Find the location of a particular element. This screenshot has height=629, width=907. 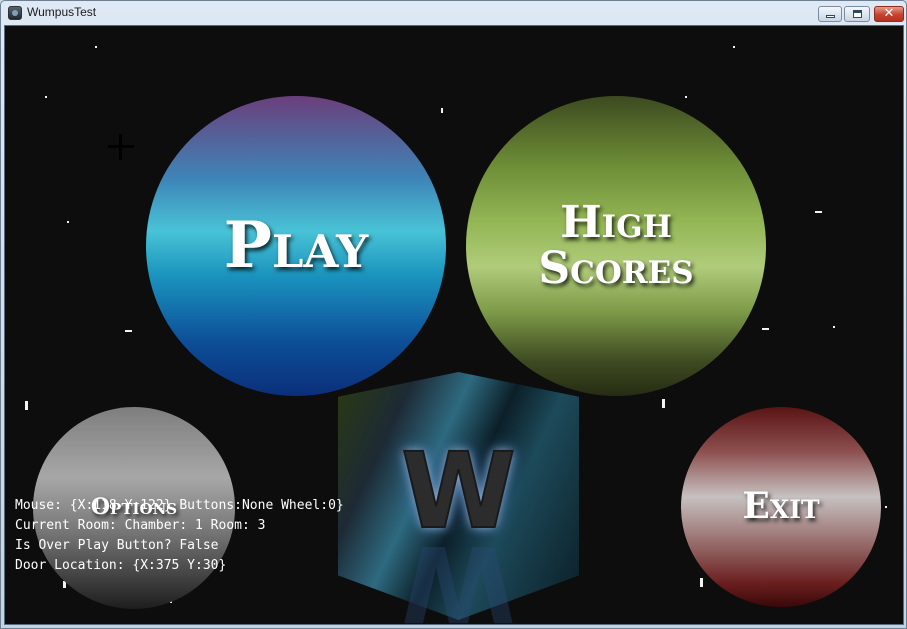

maximize-button is located at coordinates (857, 14).